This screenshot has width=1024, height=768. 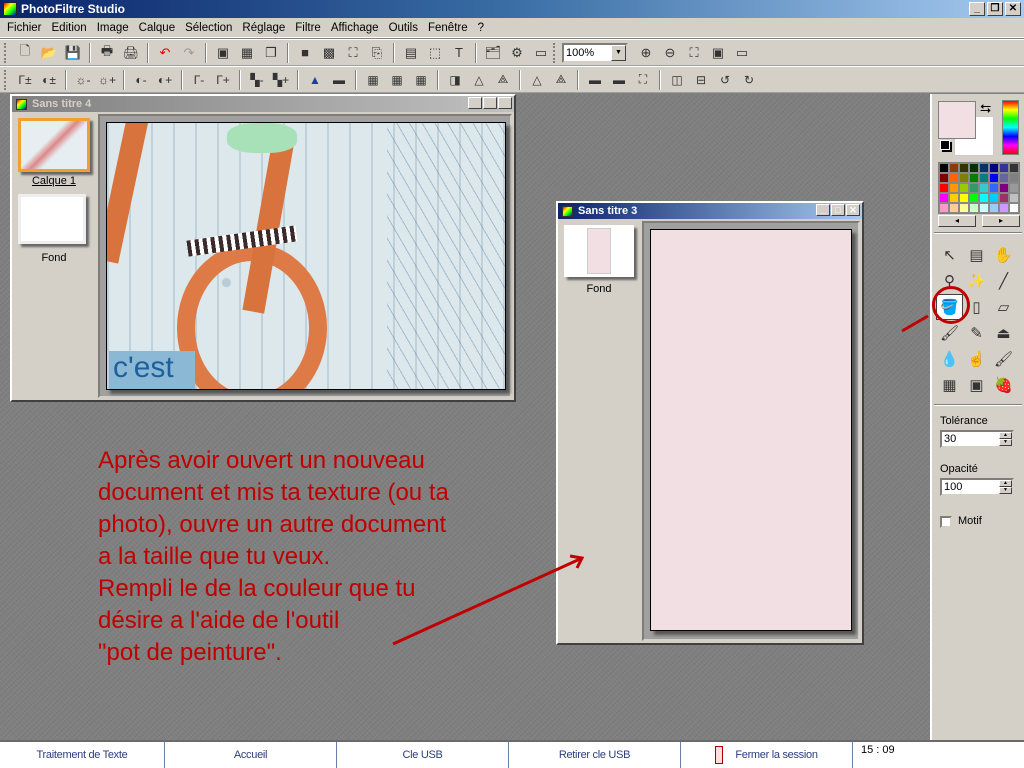 What do you see at coordinates (73, 53) in the screenshot?
I see `save-button: 💾` at bounding box center [73, 53].